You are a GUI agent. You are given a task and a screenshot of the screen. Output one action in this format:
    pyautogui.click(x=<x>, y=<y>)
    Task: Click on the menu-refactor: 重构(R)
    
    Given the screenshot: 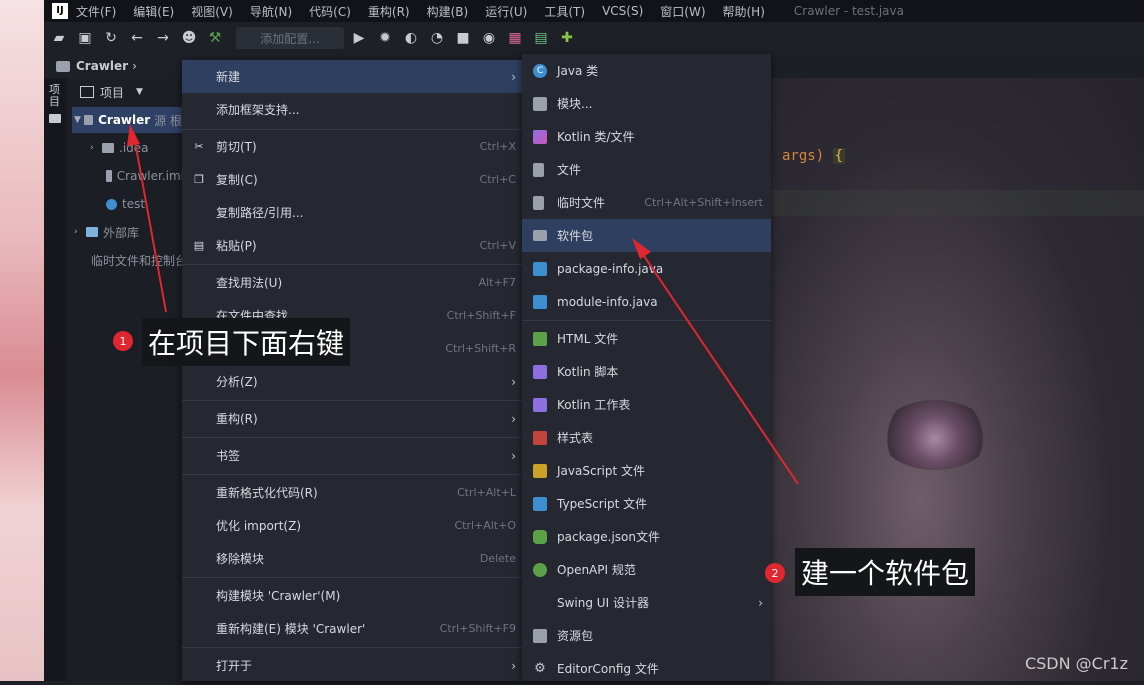 What is the action you would take?
    pyautogui.click(x=389, y=11)
    